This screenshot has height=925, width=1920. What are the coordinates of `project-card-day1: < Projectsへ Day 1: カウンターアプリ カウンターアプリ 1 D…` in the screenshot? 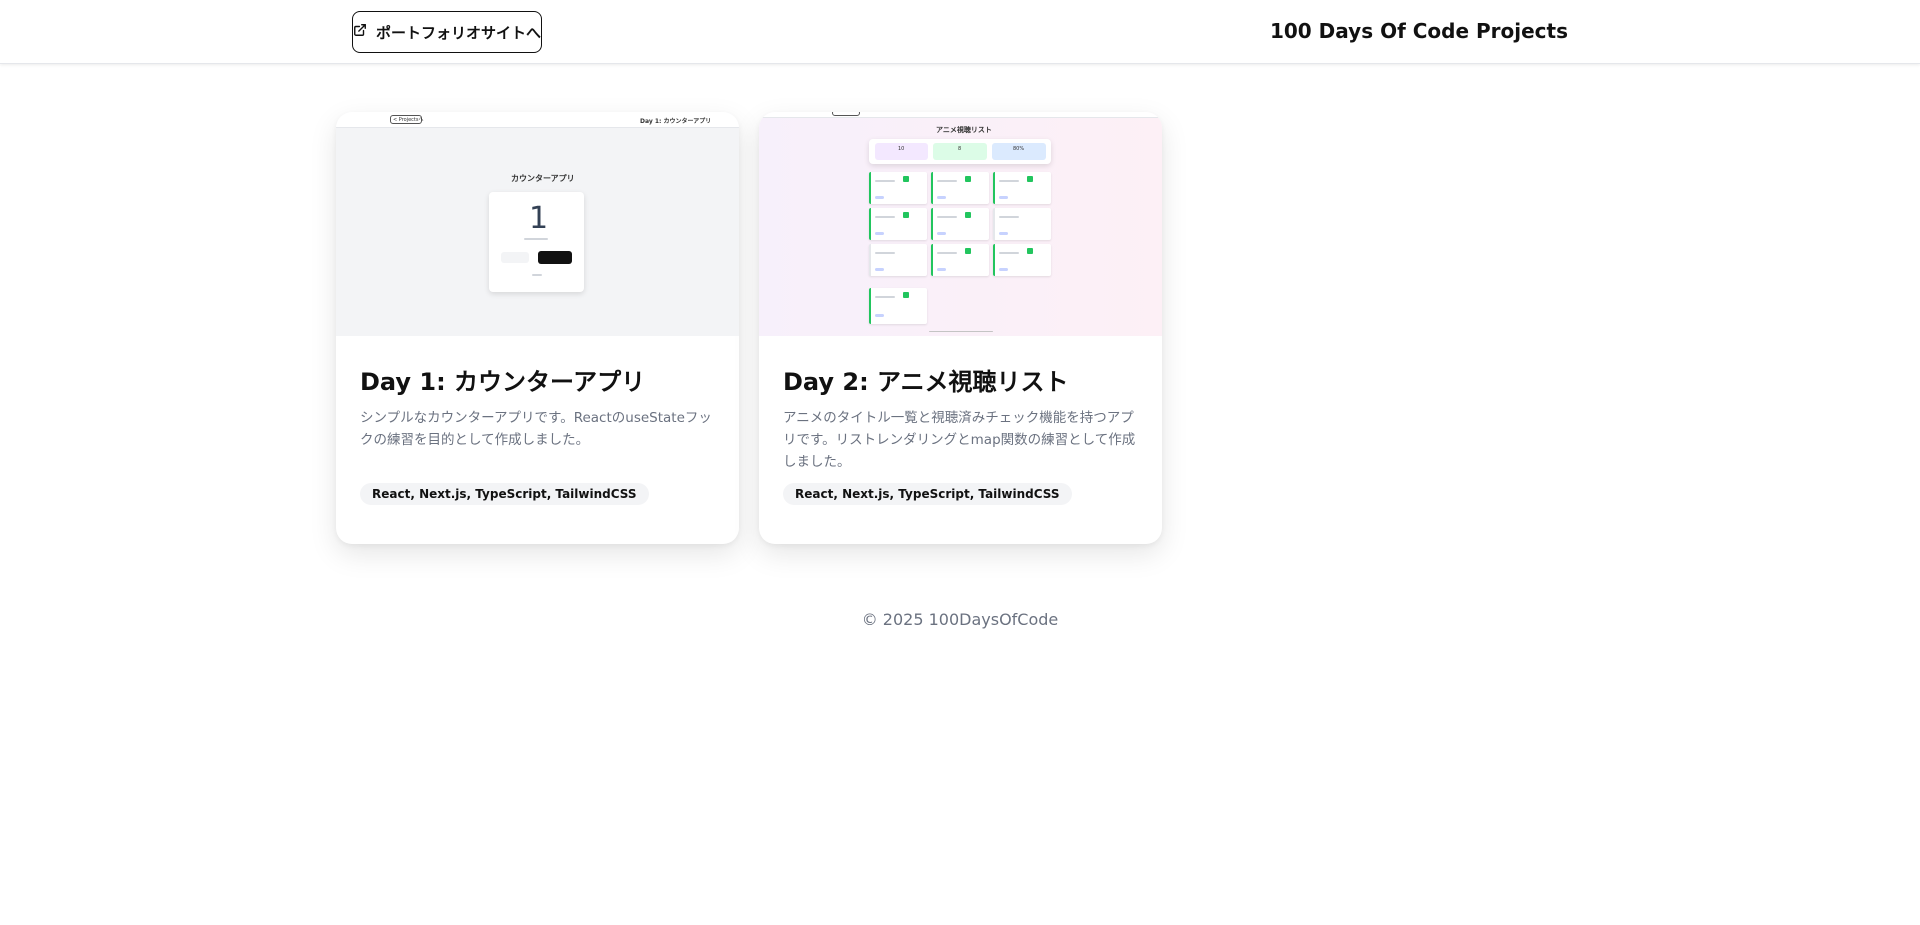 It's located at (537, 328).